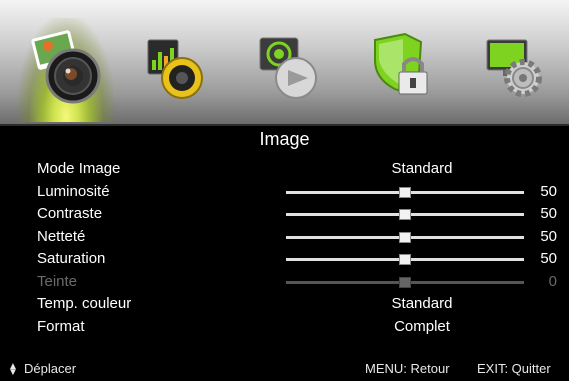  Describe the element at coordinates (552, 281) in the screenshot. I see `tint-value: 0` at that location.